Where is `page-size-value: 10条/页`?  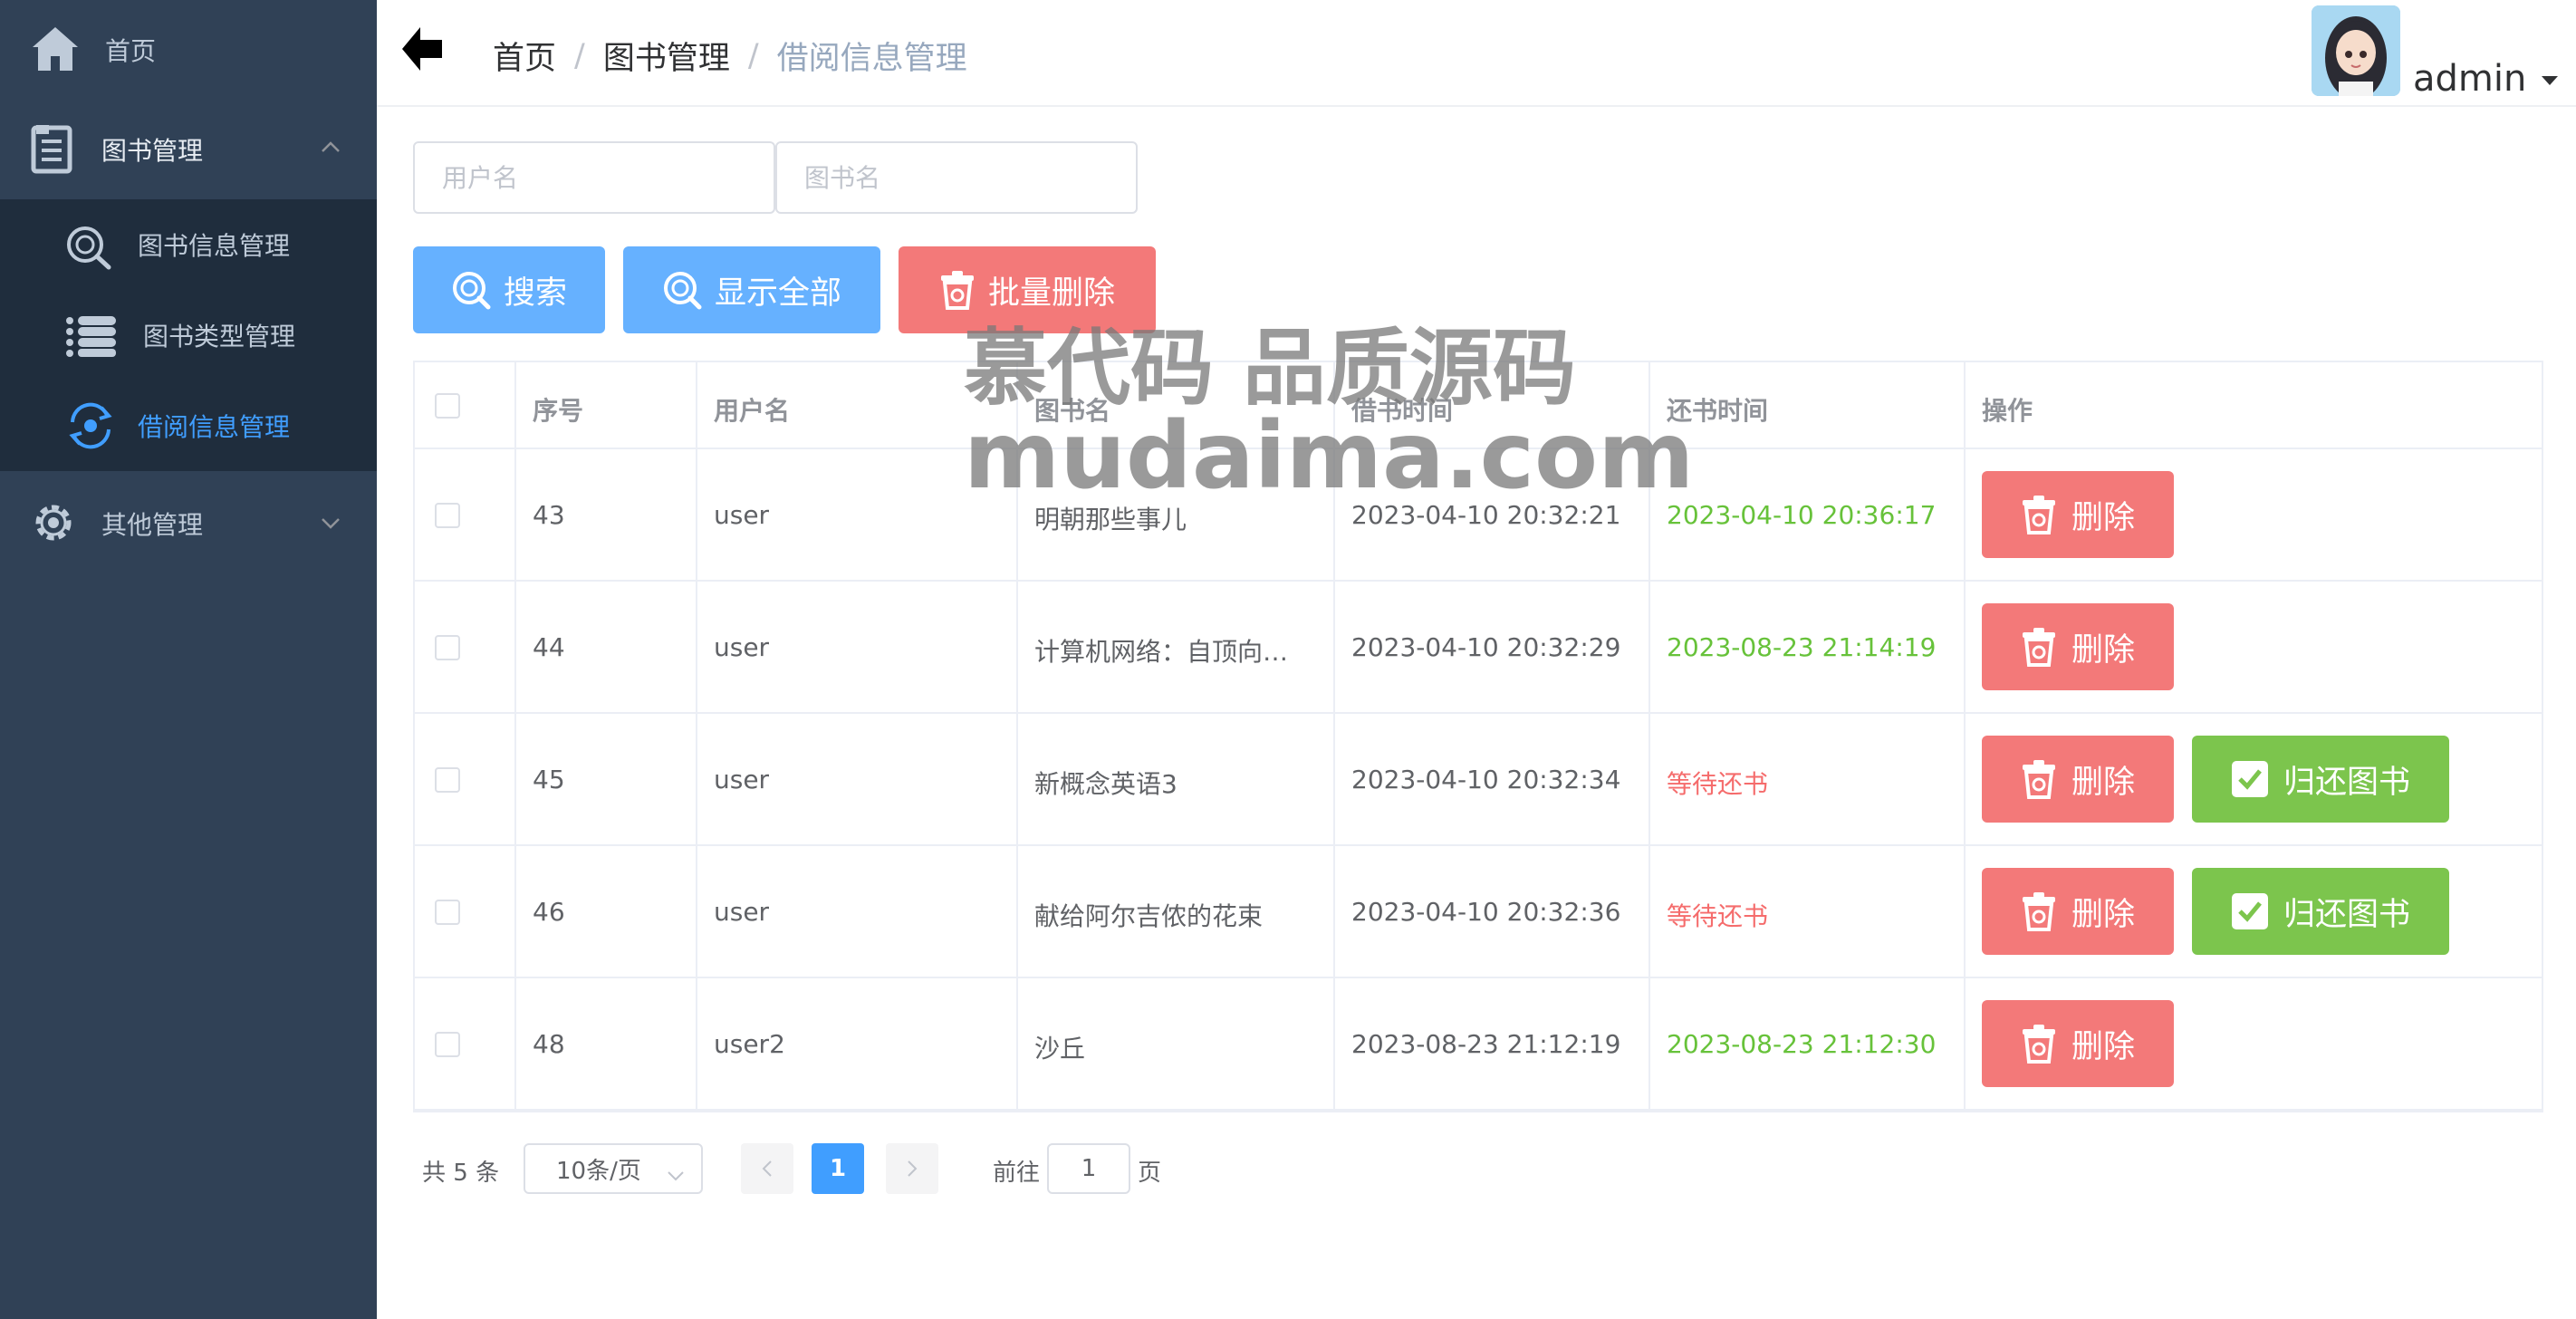 page-size-value: 10条/页 is located at coordinates (598, 1171).